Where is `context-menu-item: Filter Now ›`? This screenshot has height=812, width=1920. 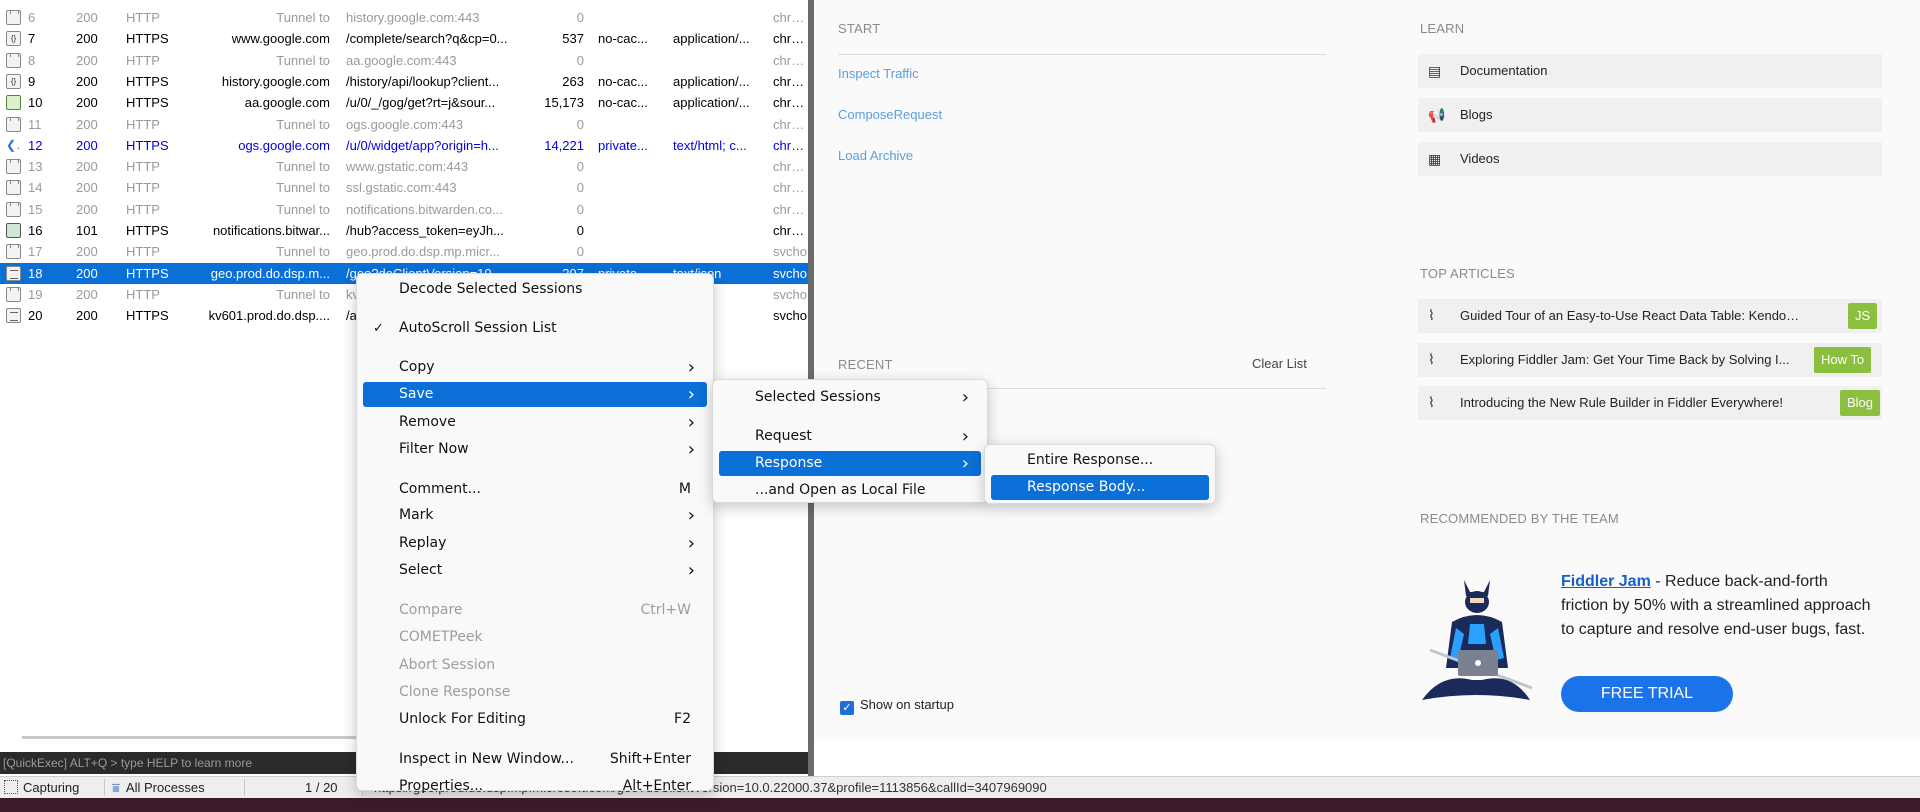 context-menu-item: Filter Now › is located at coordinates (535, 449).